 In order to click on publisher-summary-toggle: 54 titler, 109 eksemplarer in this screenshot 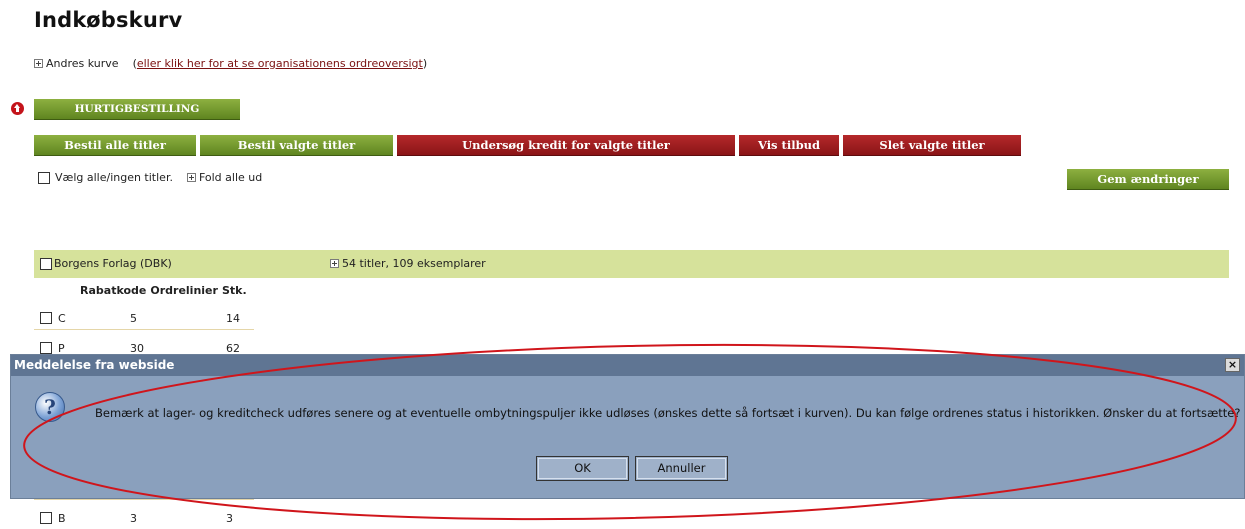, I will do `click(408, 263)`.